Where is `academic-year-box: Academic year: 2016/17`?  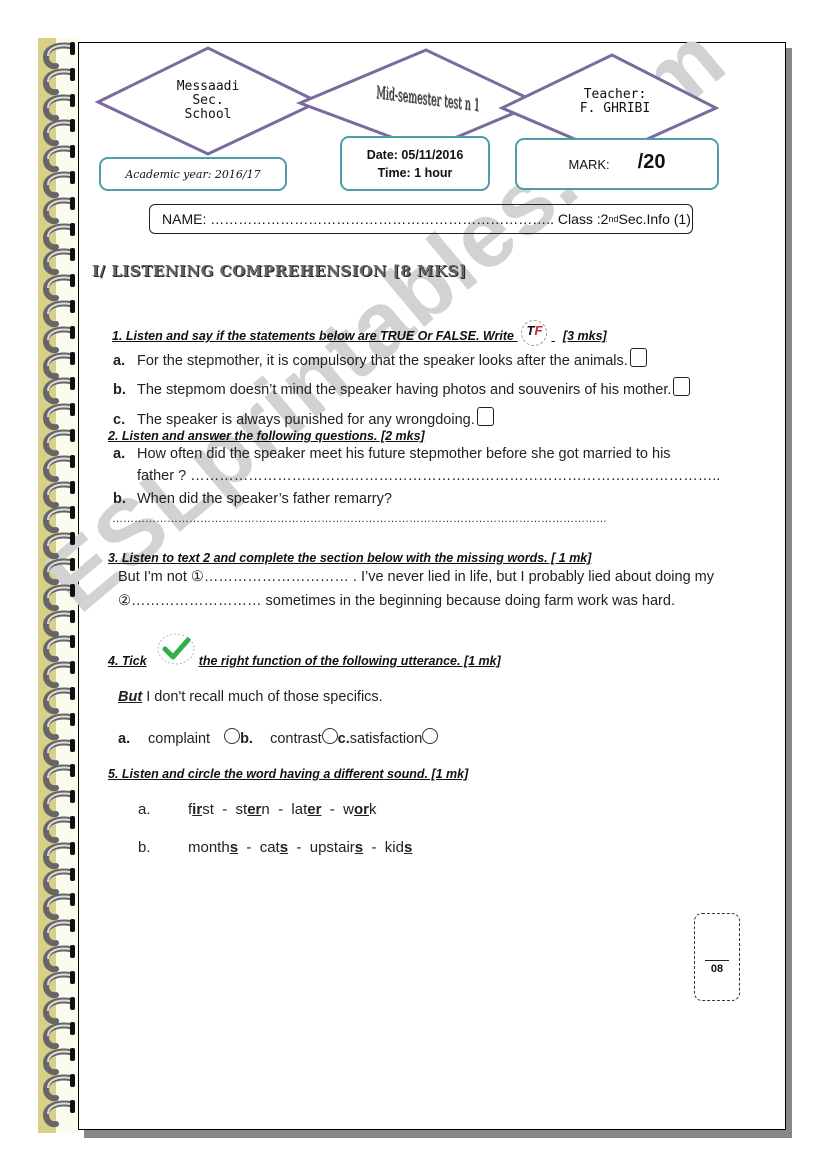 academic-year-box: Academic year: 2016/17 is located at coordinates (193, 174).